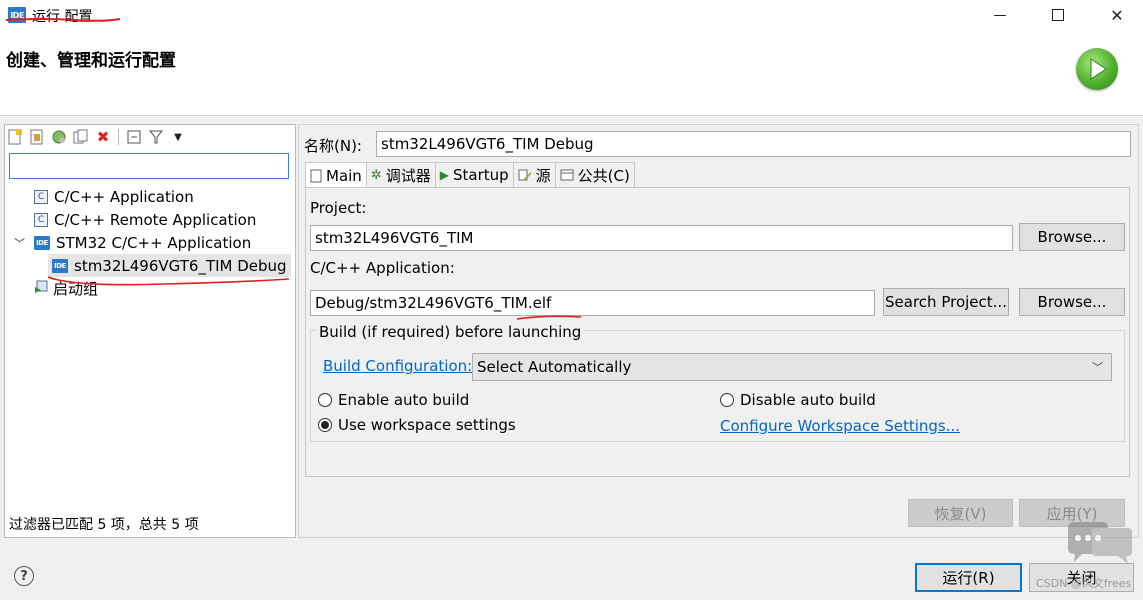 The width and height of the screenshot is (1143, 600). What do you see at coordinates (42, 242) in the screenshot?
I see `ide-icon: IDE` at bounding box center [42, 242].